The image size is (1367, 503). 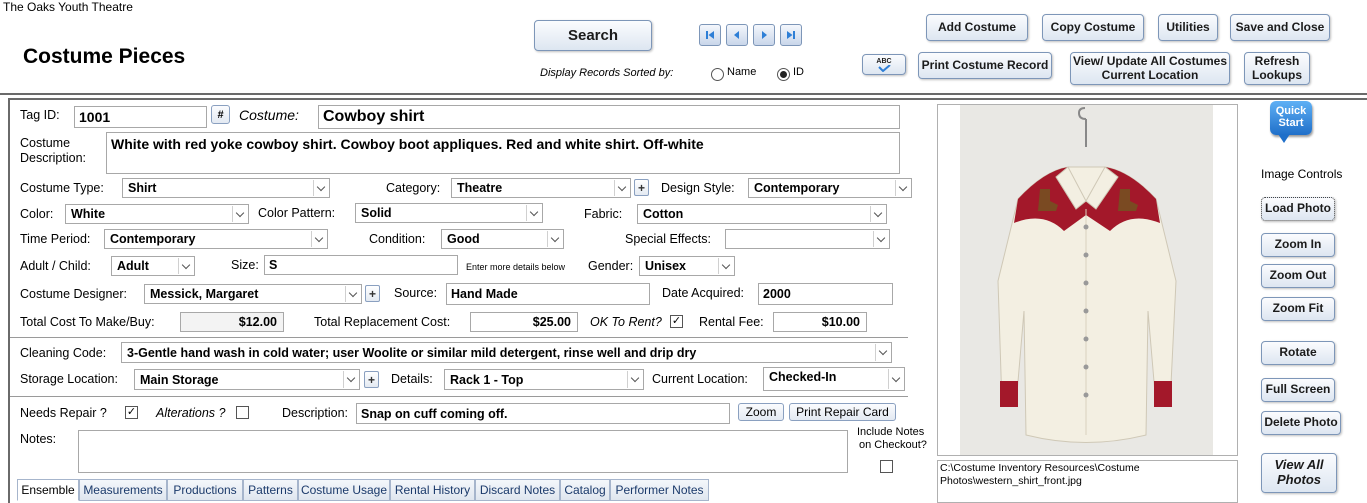 I want to click on storage-location-select: Main Storage, so click(x=247, y=379).